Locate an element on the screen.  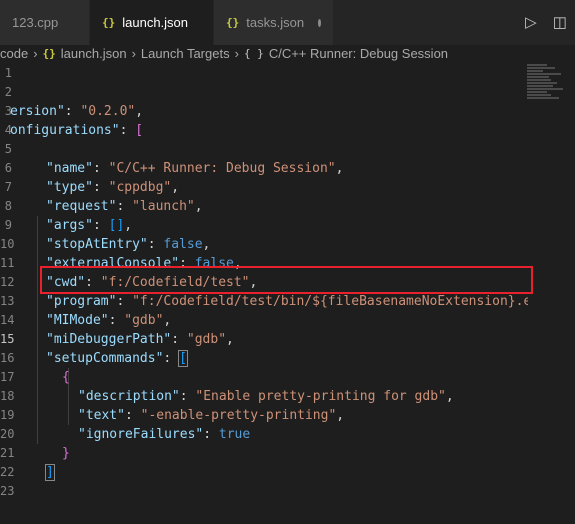
breadcrumb-folder: code is located at coordinates (14, 53).